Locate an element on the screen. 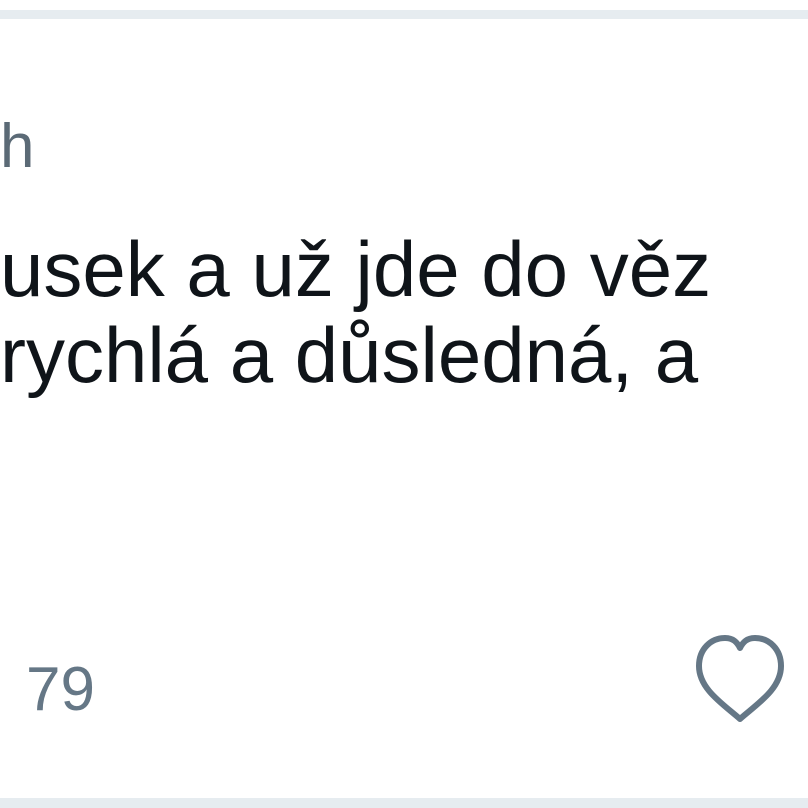 The image size is (808, 808). post-text-line-1: usek a už jde do věz is located at coordinates (356, 269).